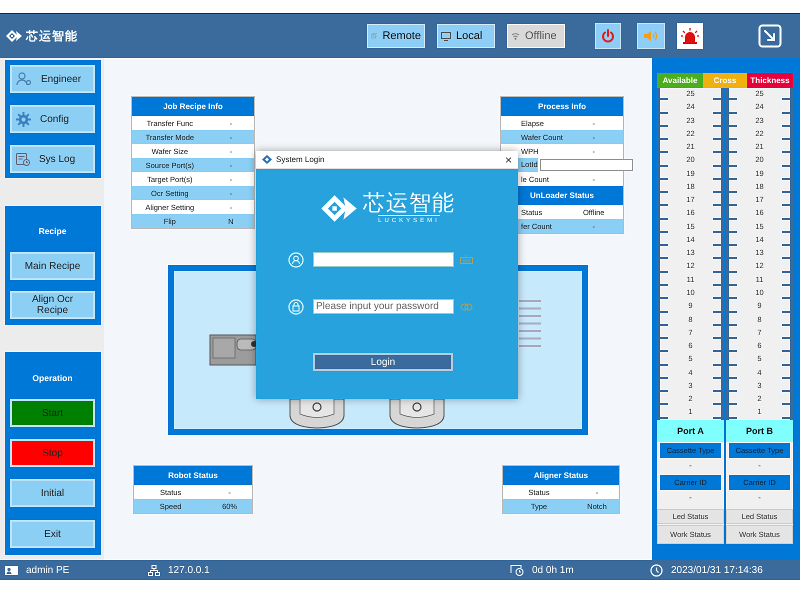  What do you see at coordinates (717, 570) in the screenshot?
I see `status-text: 2023/01/31 17:14:36` at bounding box center [717, 570].